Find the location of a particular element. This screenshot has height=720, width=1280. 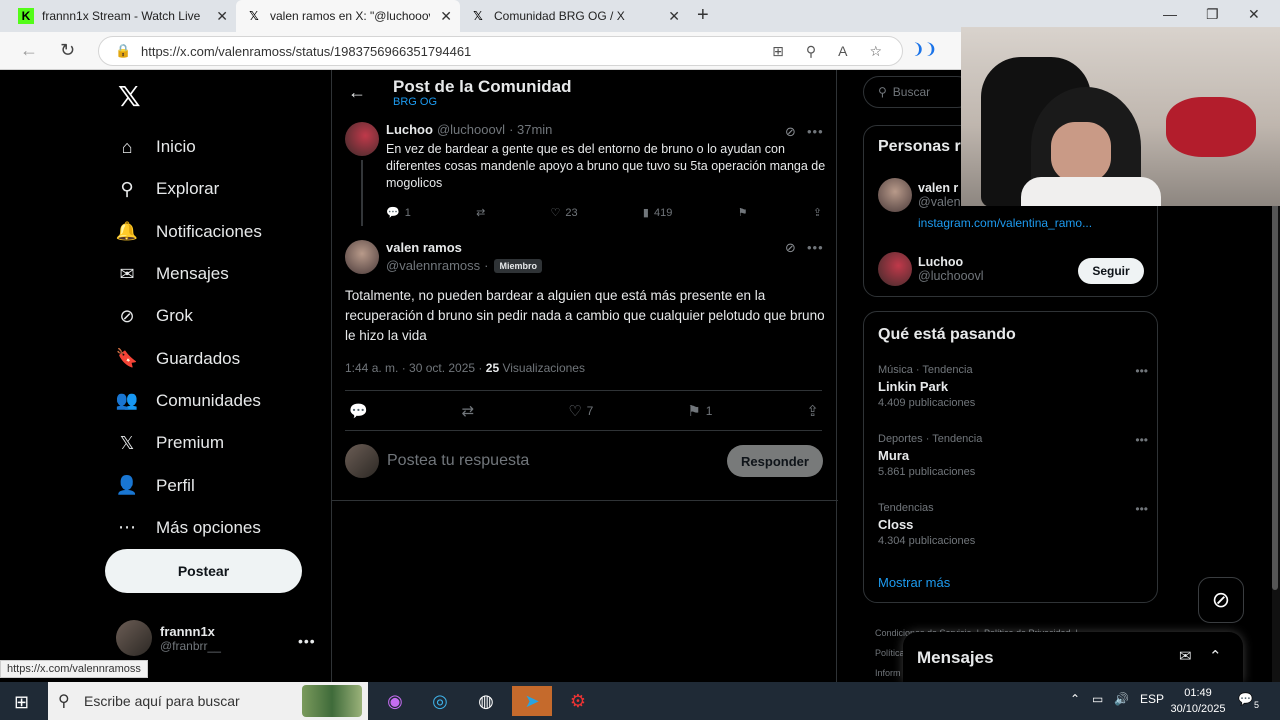

apps-icon: ⊞ is located at coordinates (778, 51).